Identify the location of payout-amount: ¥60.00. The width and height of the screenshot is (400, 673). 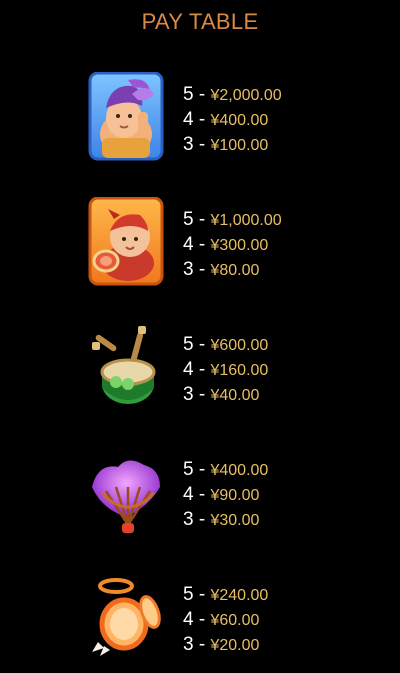
(235, 620).